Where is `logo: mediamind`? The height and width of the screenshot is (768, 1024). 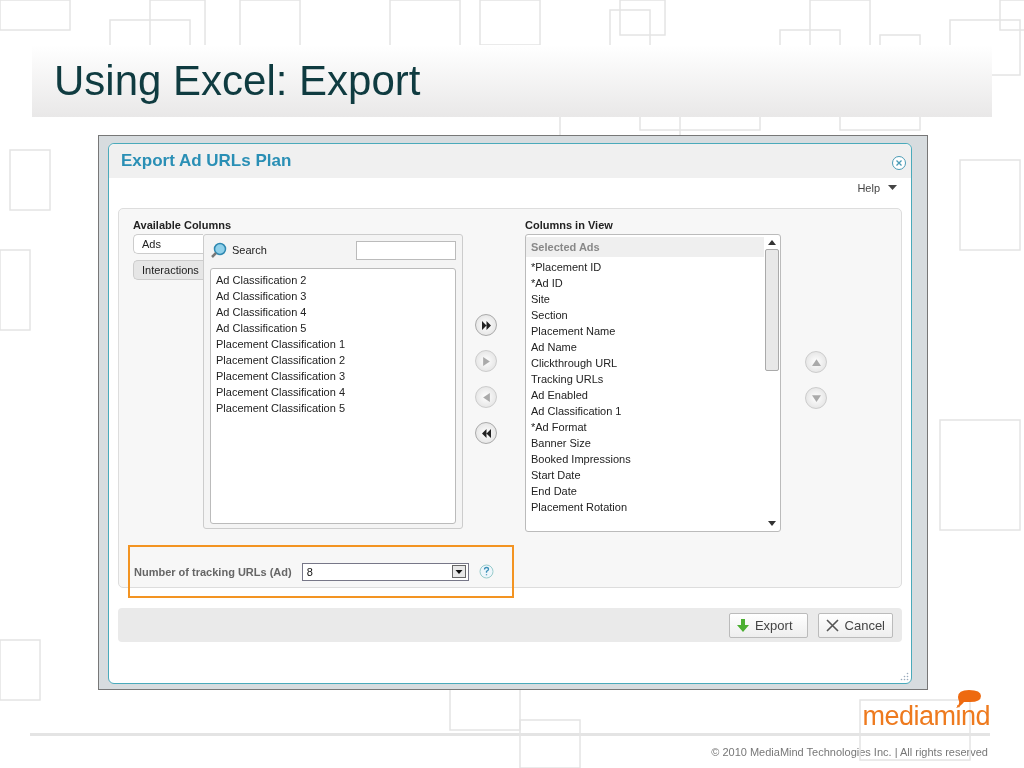 logo: mediamind is located at coordinates (926, 716).